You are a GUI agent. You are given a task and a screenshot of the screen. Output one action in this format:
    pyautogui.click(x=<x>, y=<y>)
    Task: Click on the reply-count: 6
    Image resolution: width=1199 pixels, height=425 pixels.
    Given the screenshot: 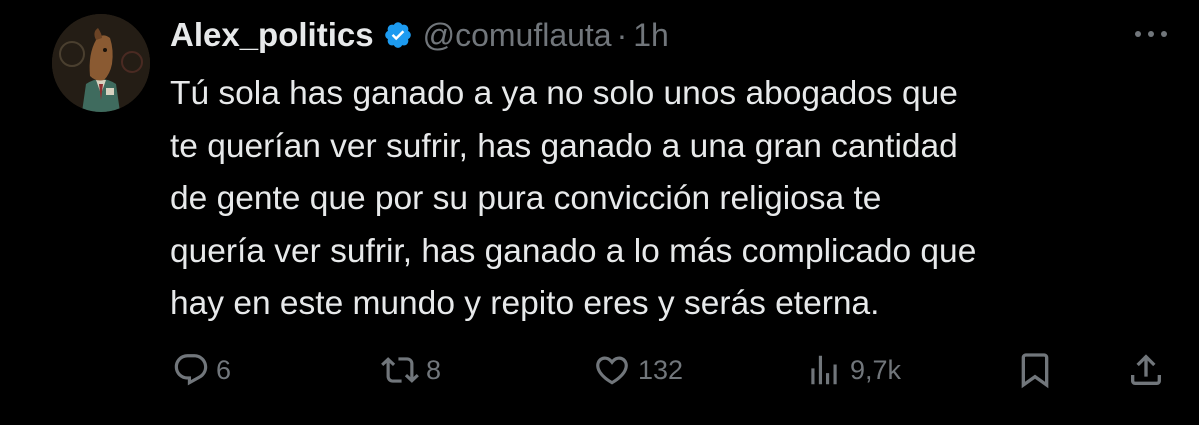 What is the action you would take?
    pyautogui.click(x=224, y=369)
    